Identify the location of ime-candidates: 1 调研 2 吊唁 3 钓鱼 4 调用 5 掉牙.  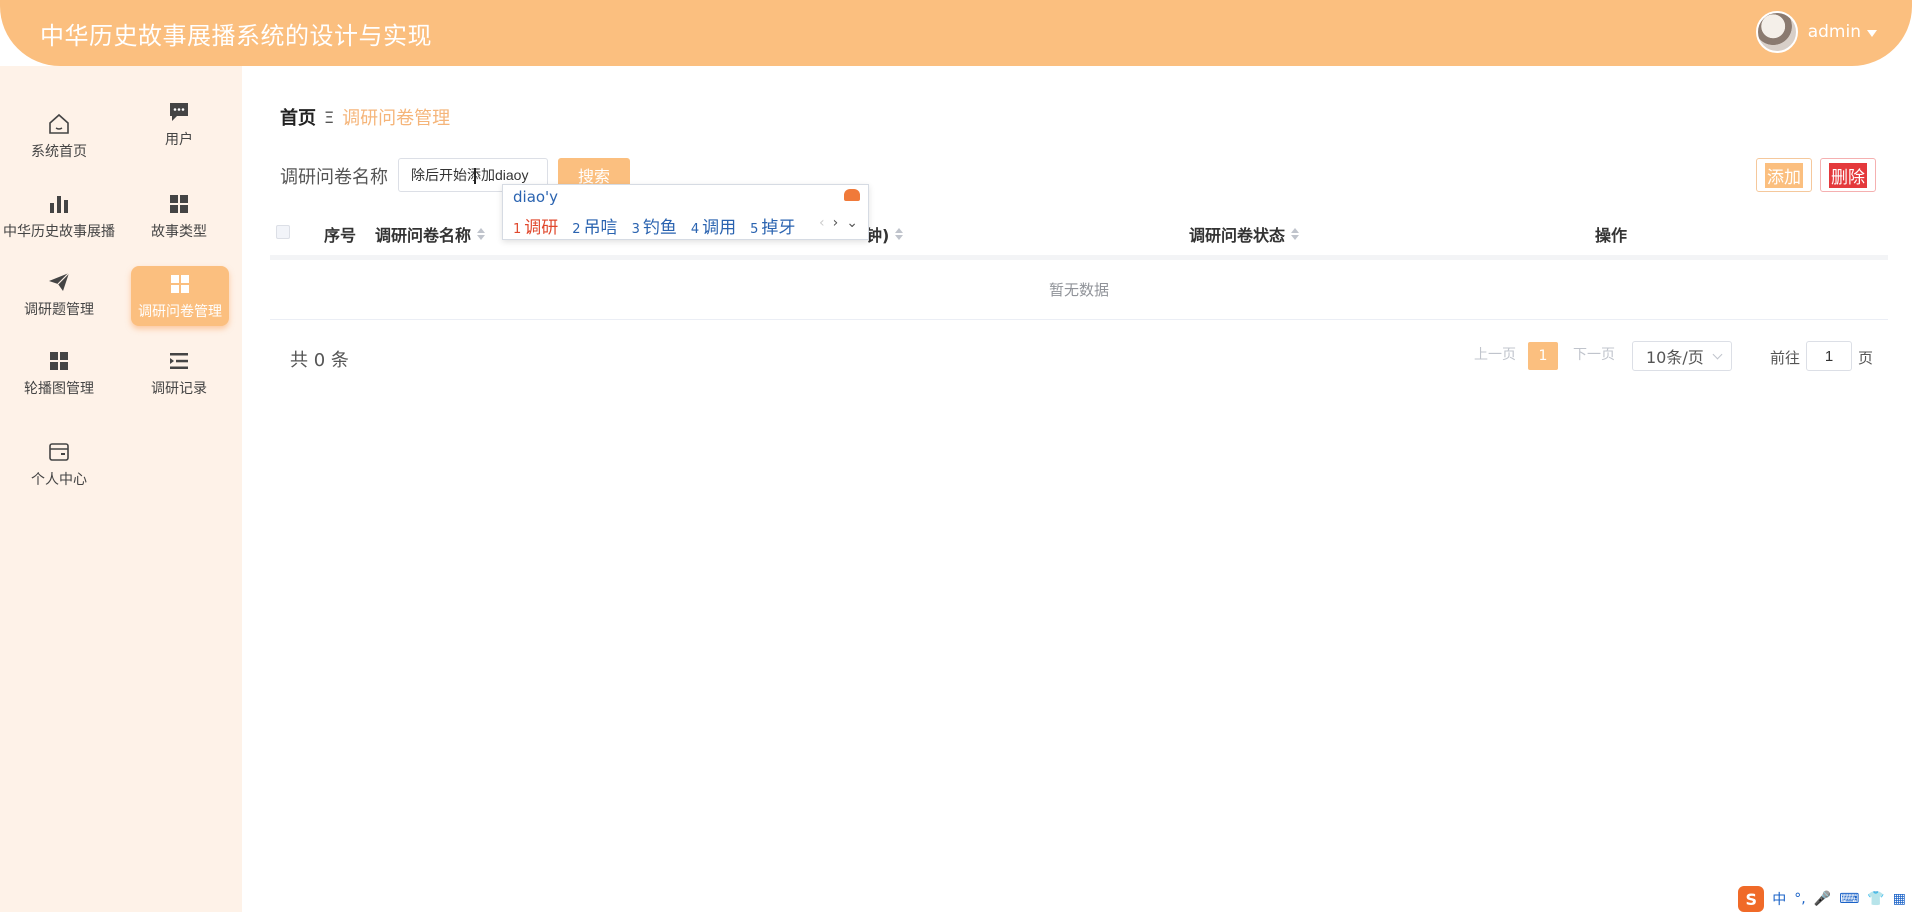
(661, 225).